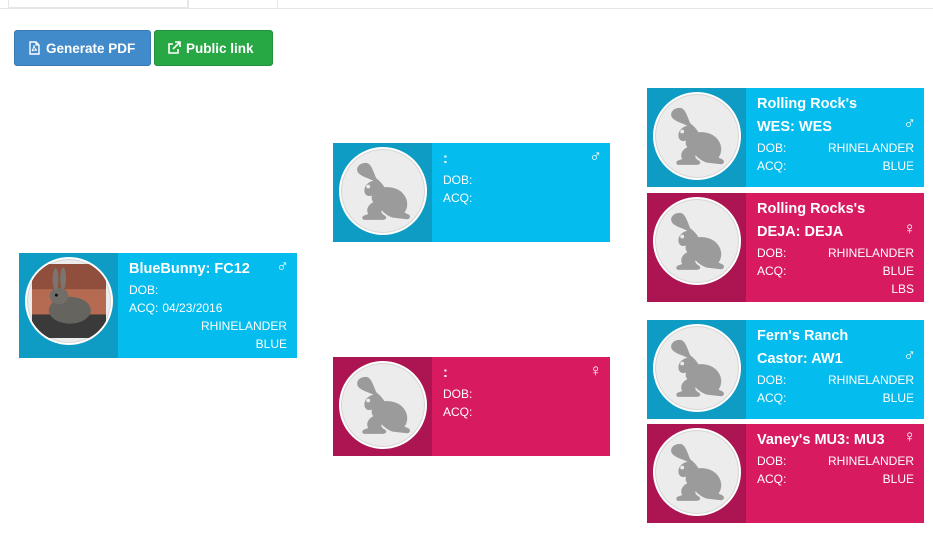  Describe the element at coordinates (220, 48) in the screenshot. I see `public-link-label: Public link` at that location.